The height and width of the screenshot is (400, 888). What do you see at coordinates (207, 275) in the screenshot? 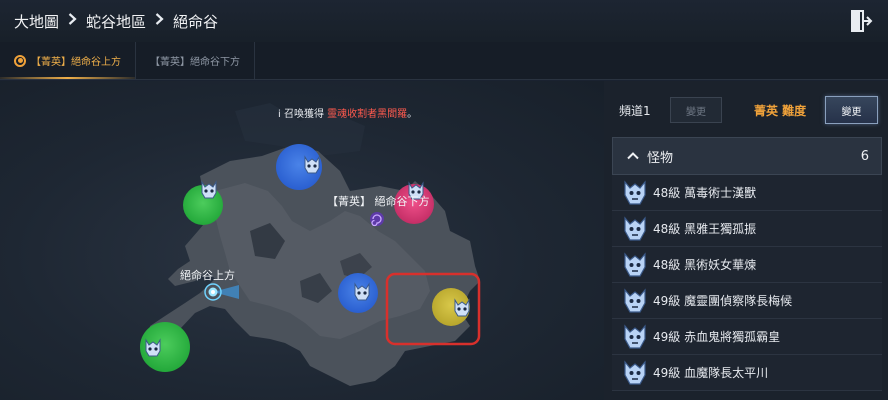
I see `map-label-upper: 絕命谷上方` at bounding box center [207, 275].